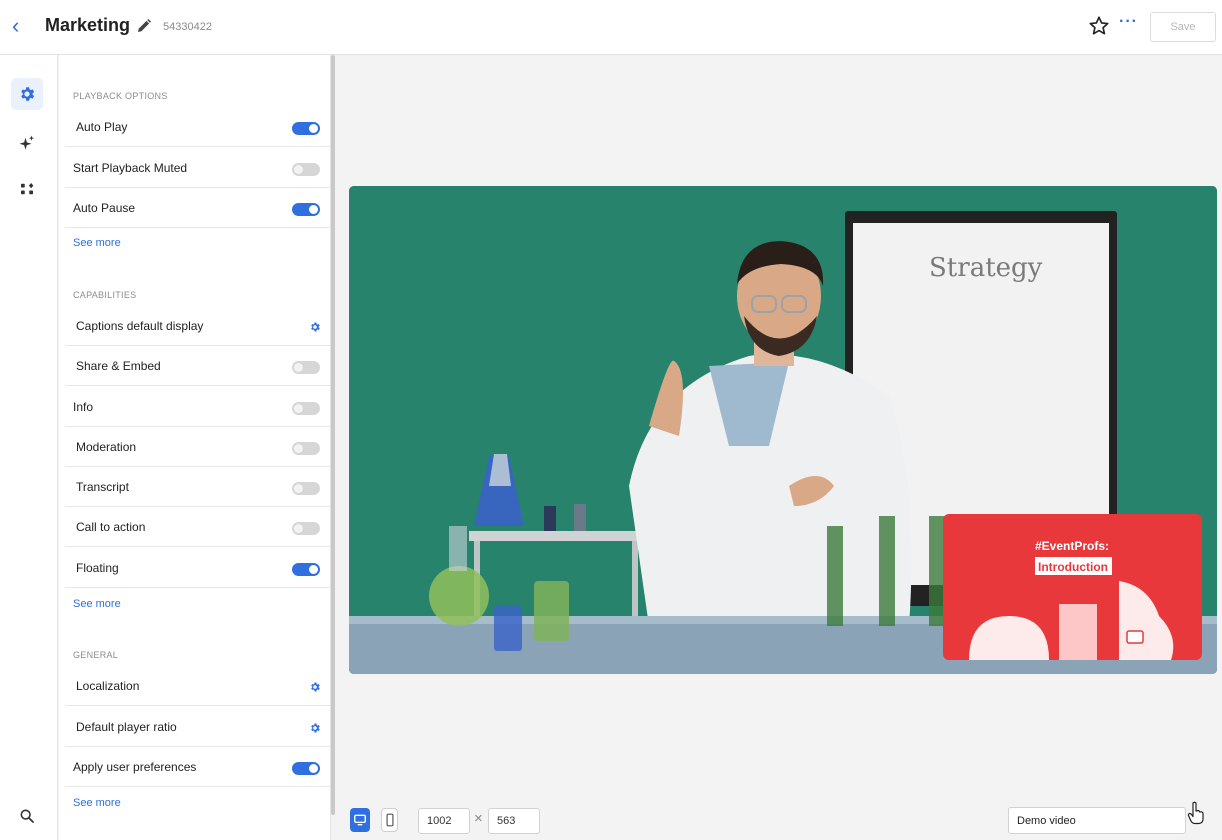 This screenshot has height=840, width=1222. I want to click on search-rail-button, so click(27, 816).